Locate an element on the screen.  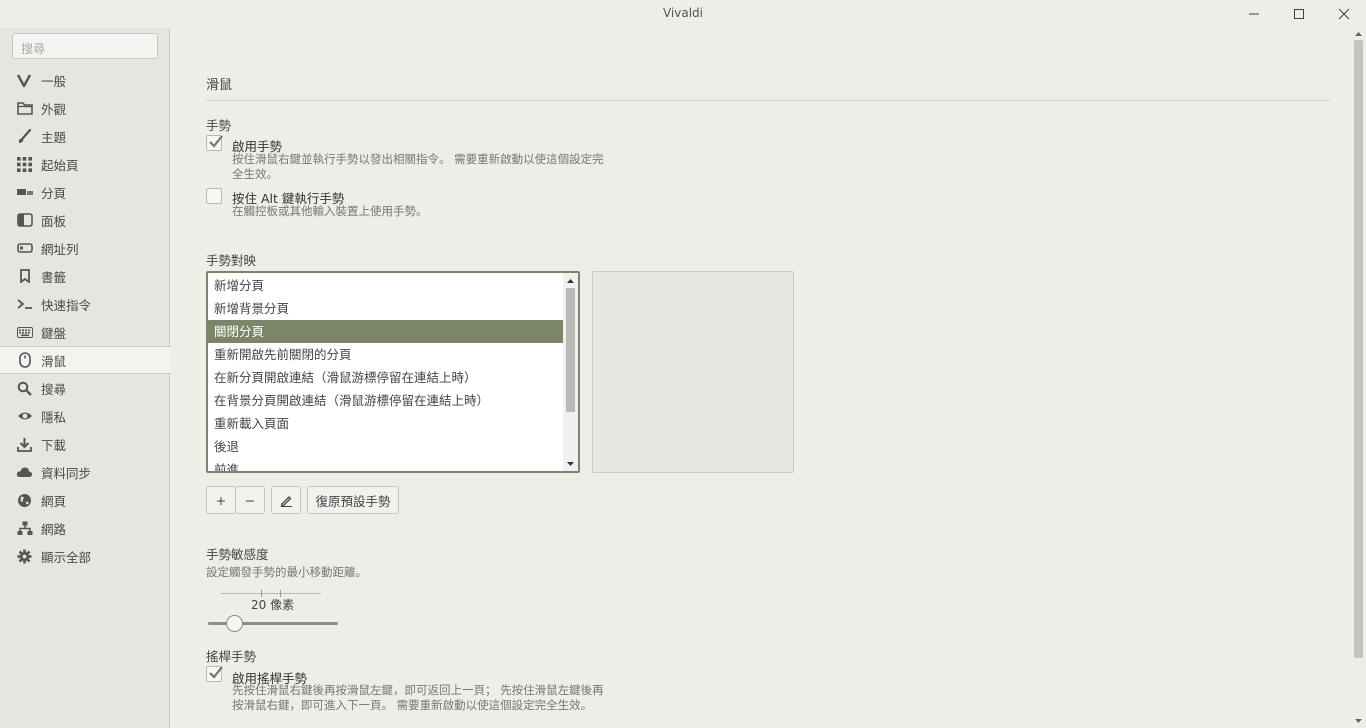
sidebar-item-sync: 資料同步 is located at coordinates (85, 472).